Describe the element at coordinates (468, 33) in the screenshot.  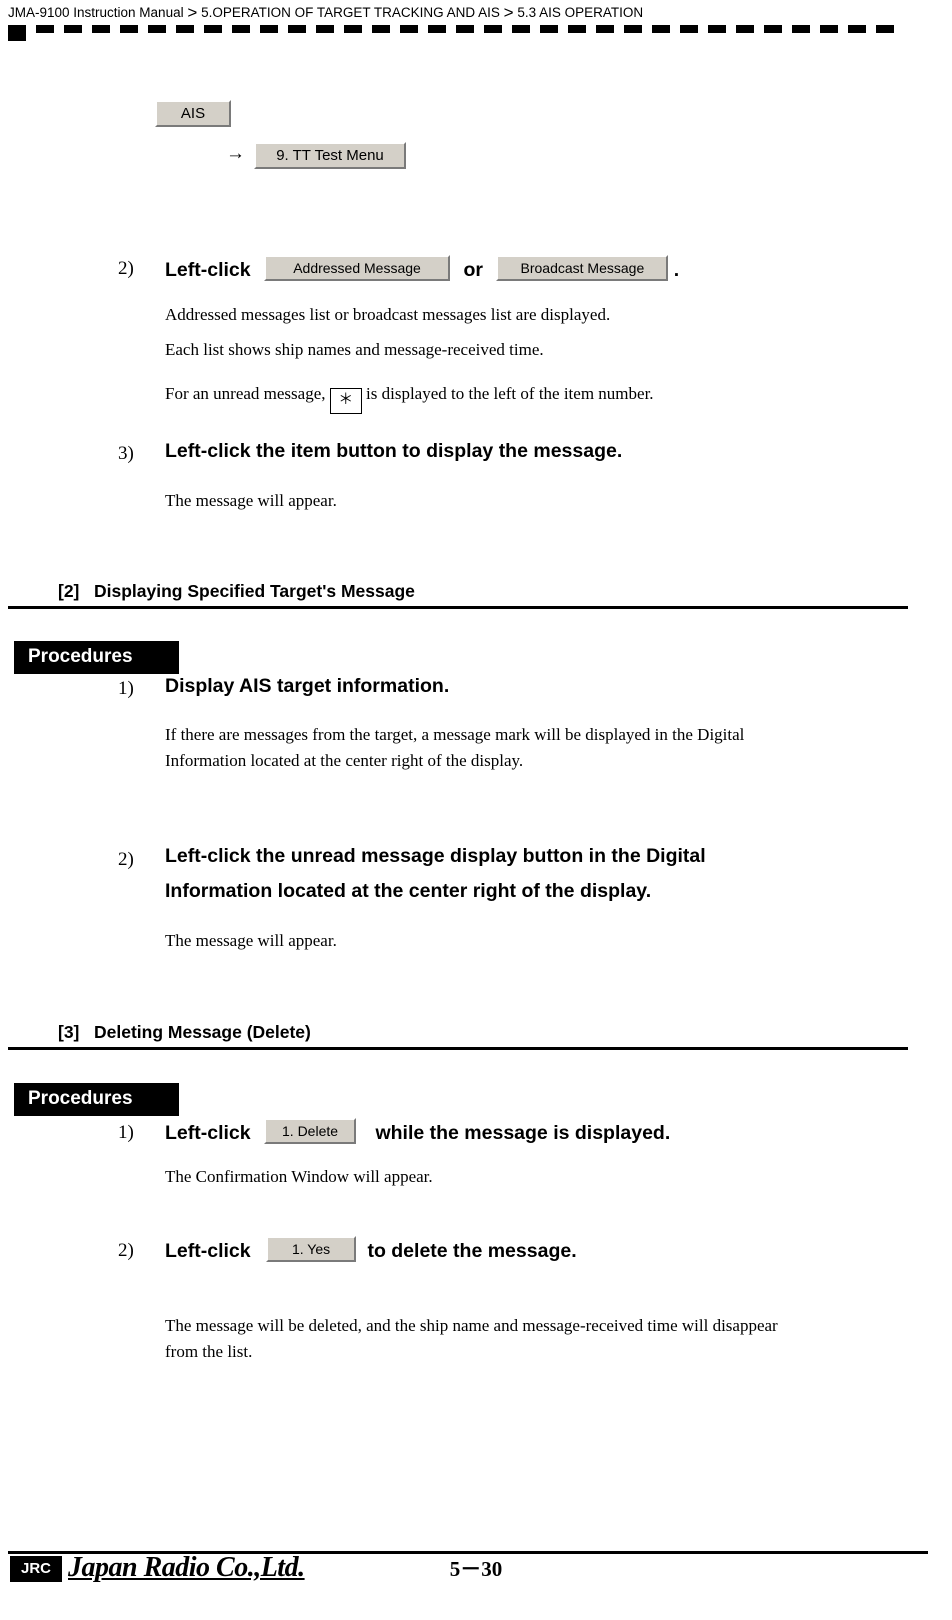
I see `header-dashed-rule` at that location.